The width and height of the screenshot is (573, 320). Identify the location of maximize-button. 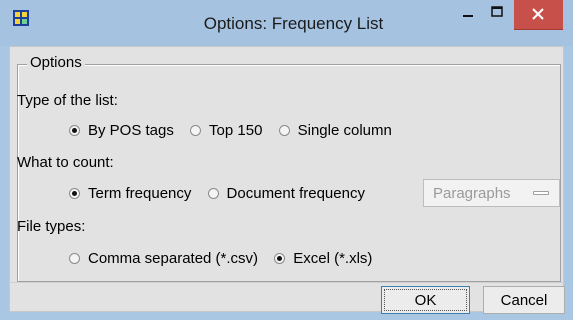
(497, 15).